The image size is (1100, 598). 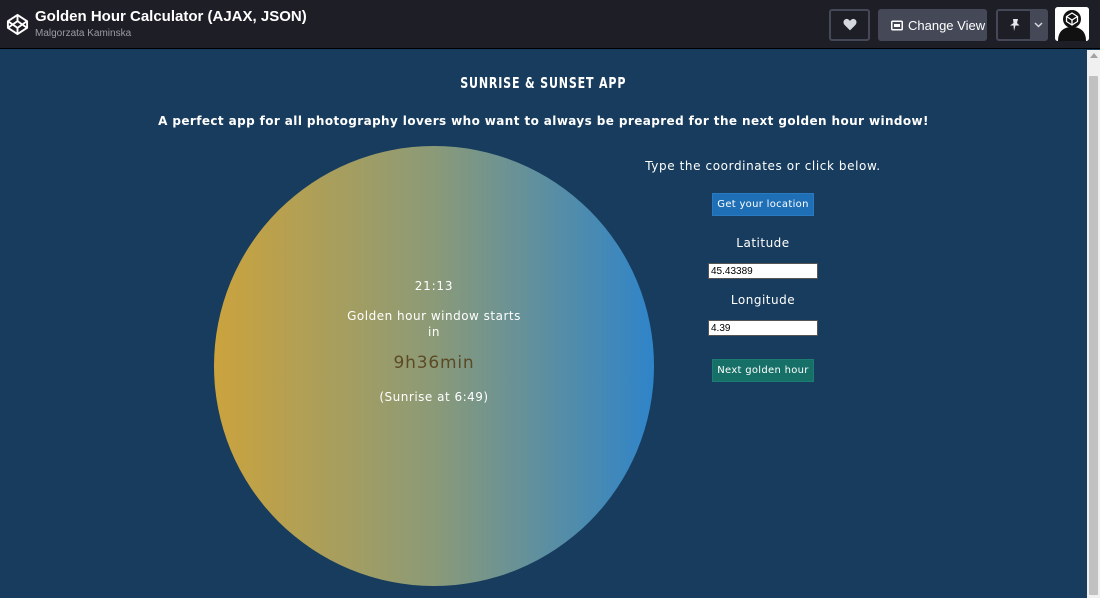 What do you see at coordinates (763, 328) in the screenshot?
I see `longitude-input` at bounding box center [763, 328].